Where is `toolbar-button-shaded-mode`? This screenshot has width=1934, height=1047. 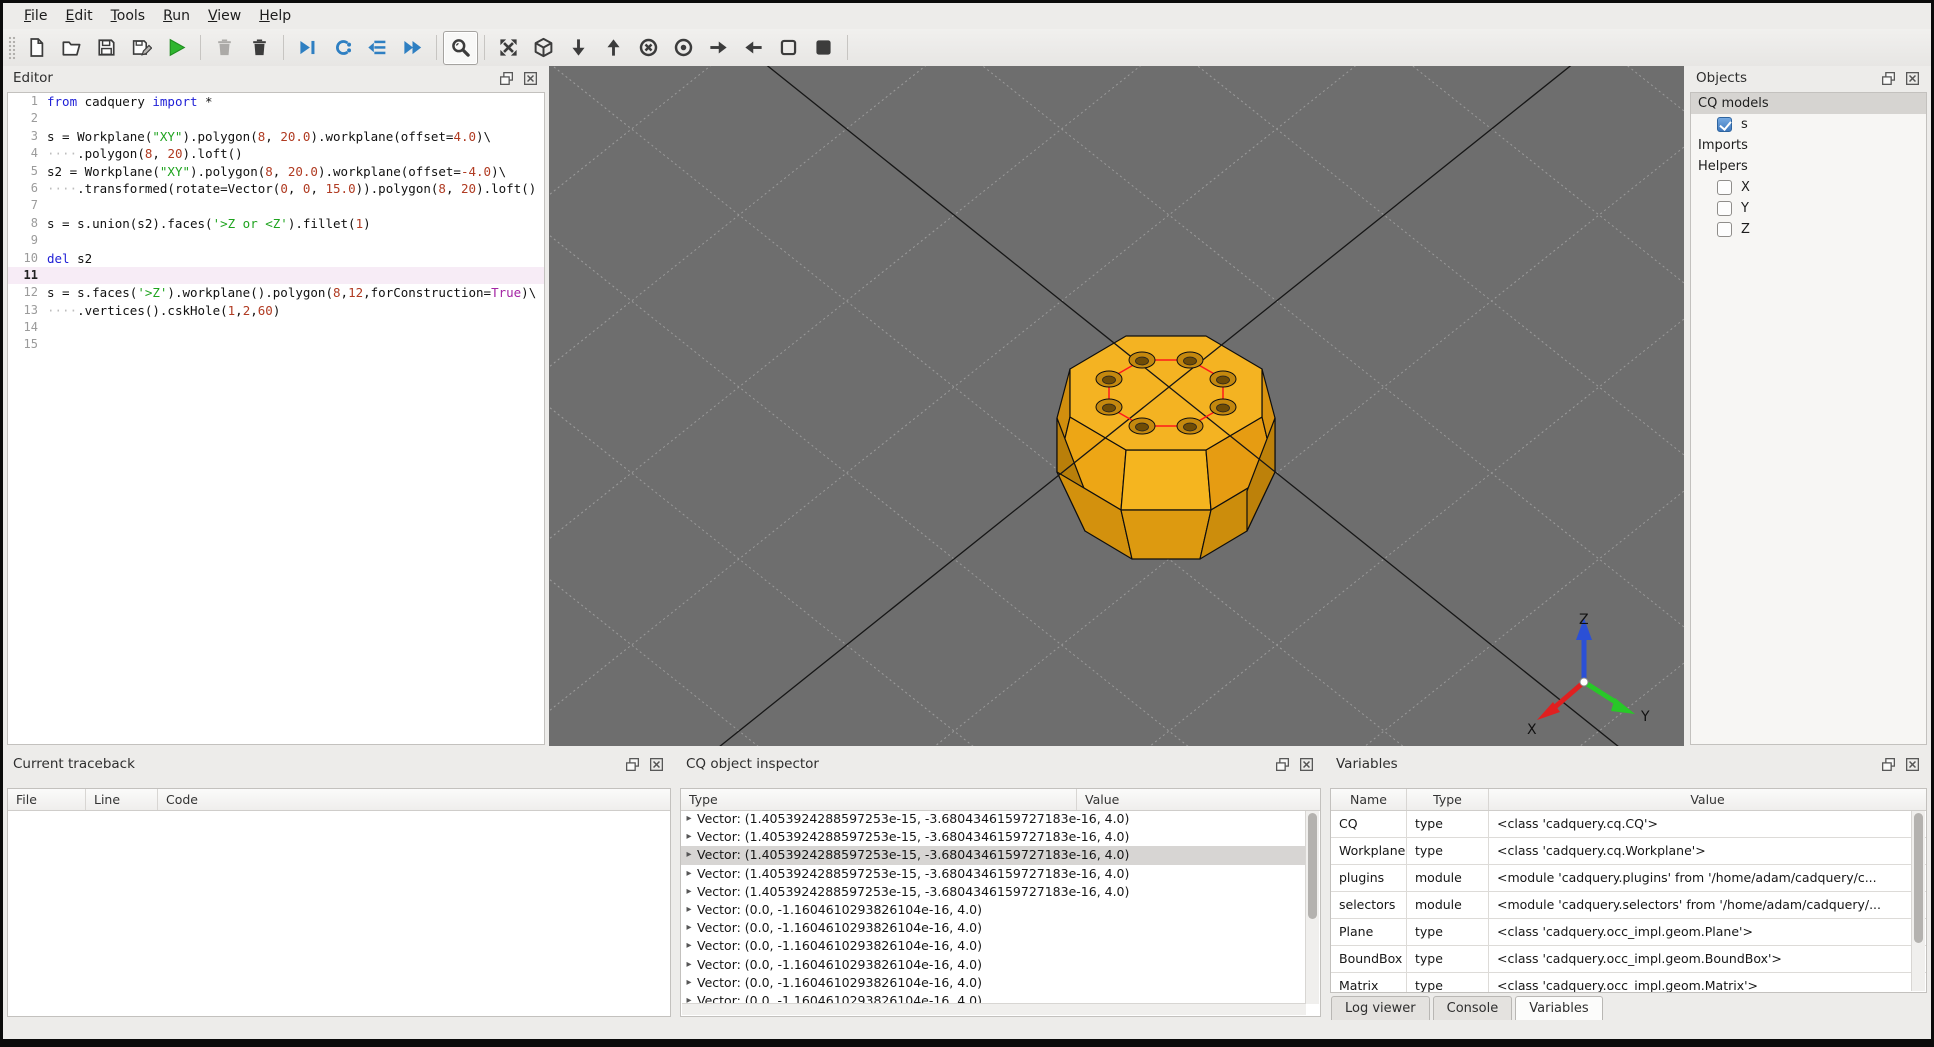 toolbar-button-shaded-mode is located at coordinates (823, 48).